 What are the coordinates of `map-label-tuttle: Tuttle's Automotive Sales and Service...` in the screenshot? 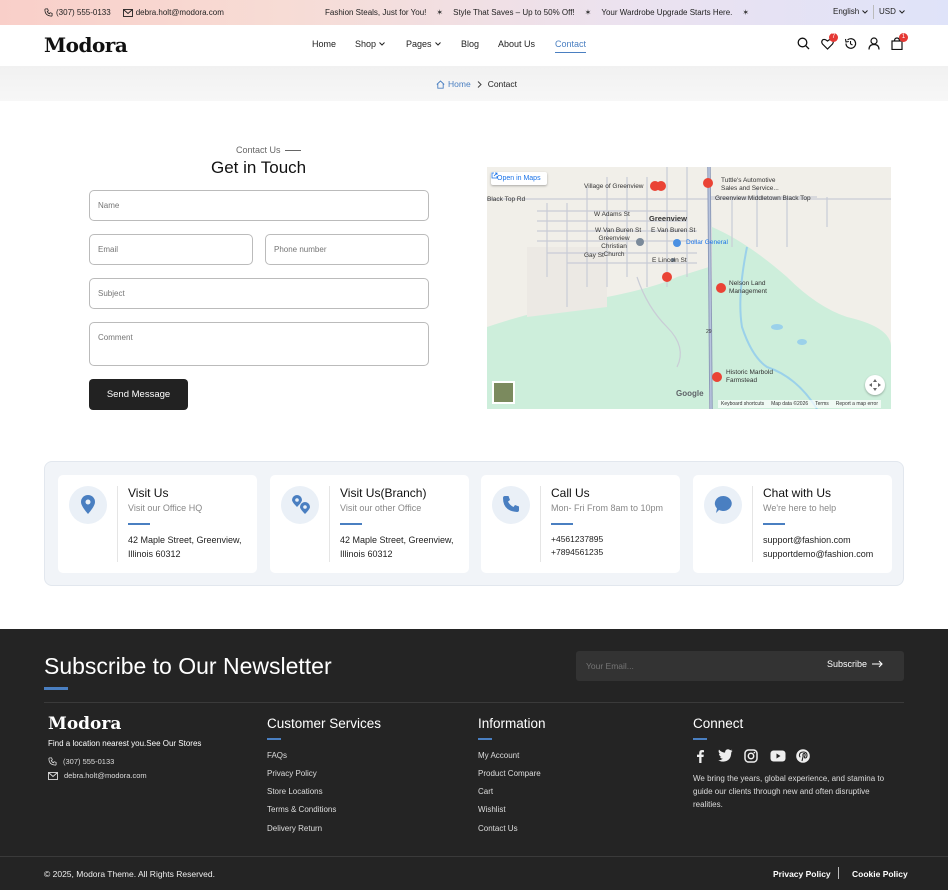 It's located at (750, 184).